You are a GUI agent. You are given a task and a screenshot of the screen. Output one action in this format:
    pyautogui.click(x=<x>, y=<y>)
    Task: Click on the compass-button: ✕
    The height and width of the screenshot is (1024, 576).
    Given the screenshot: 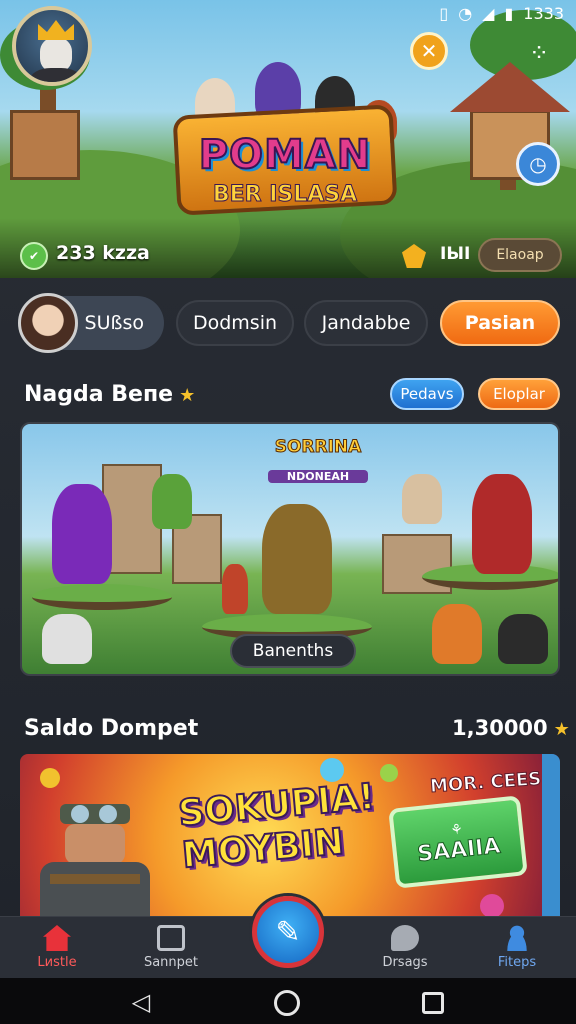 What is the action you would take?
    pyautogui.click(x=429, y=51)
    